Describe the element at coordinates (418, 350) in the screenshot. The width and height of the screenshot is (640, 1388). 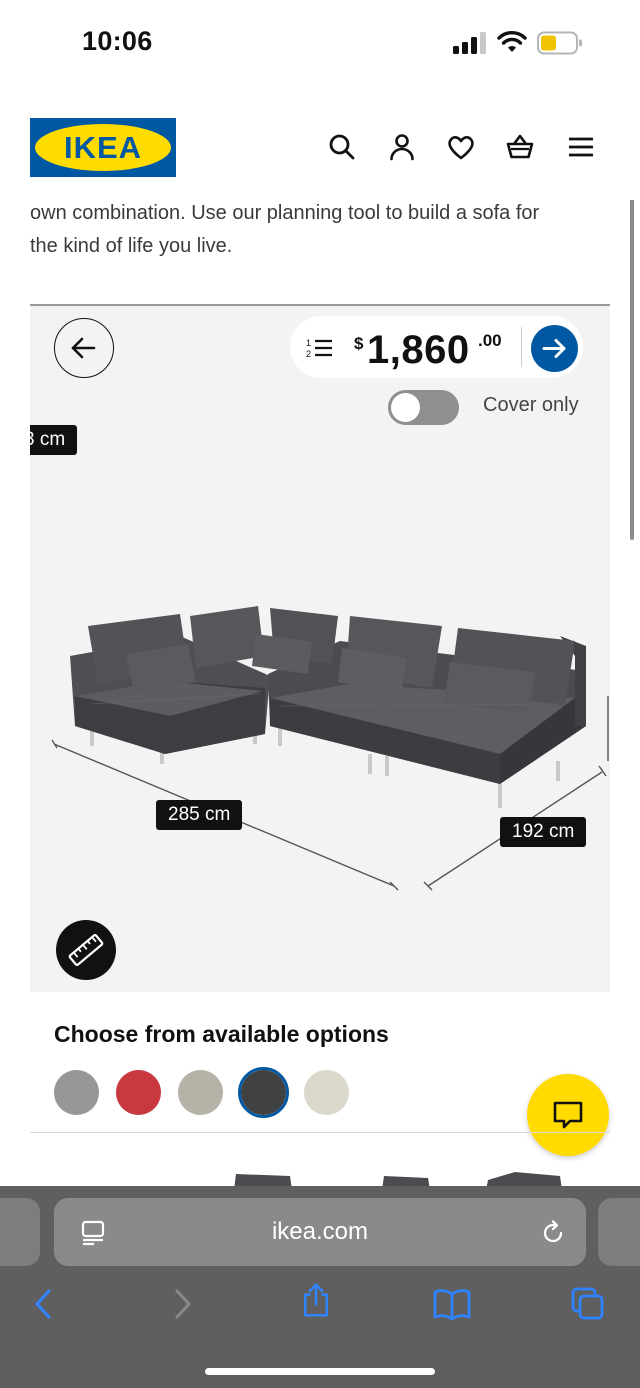
I see `price-value: 1,860` at that location.